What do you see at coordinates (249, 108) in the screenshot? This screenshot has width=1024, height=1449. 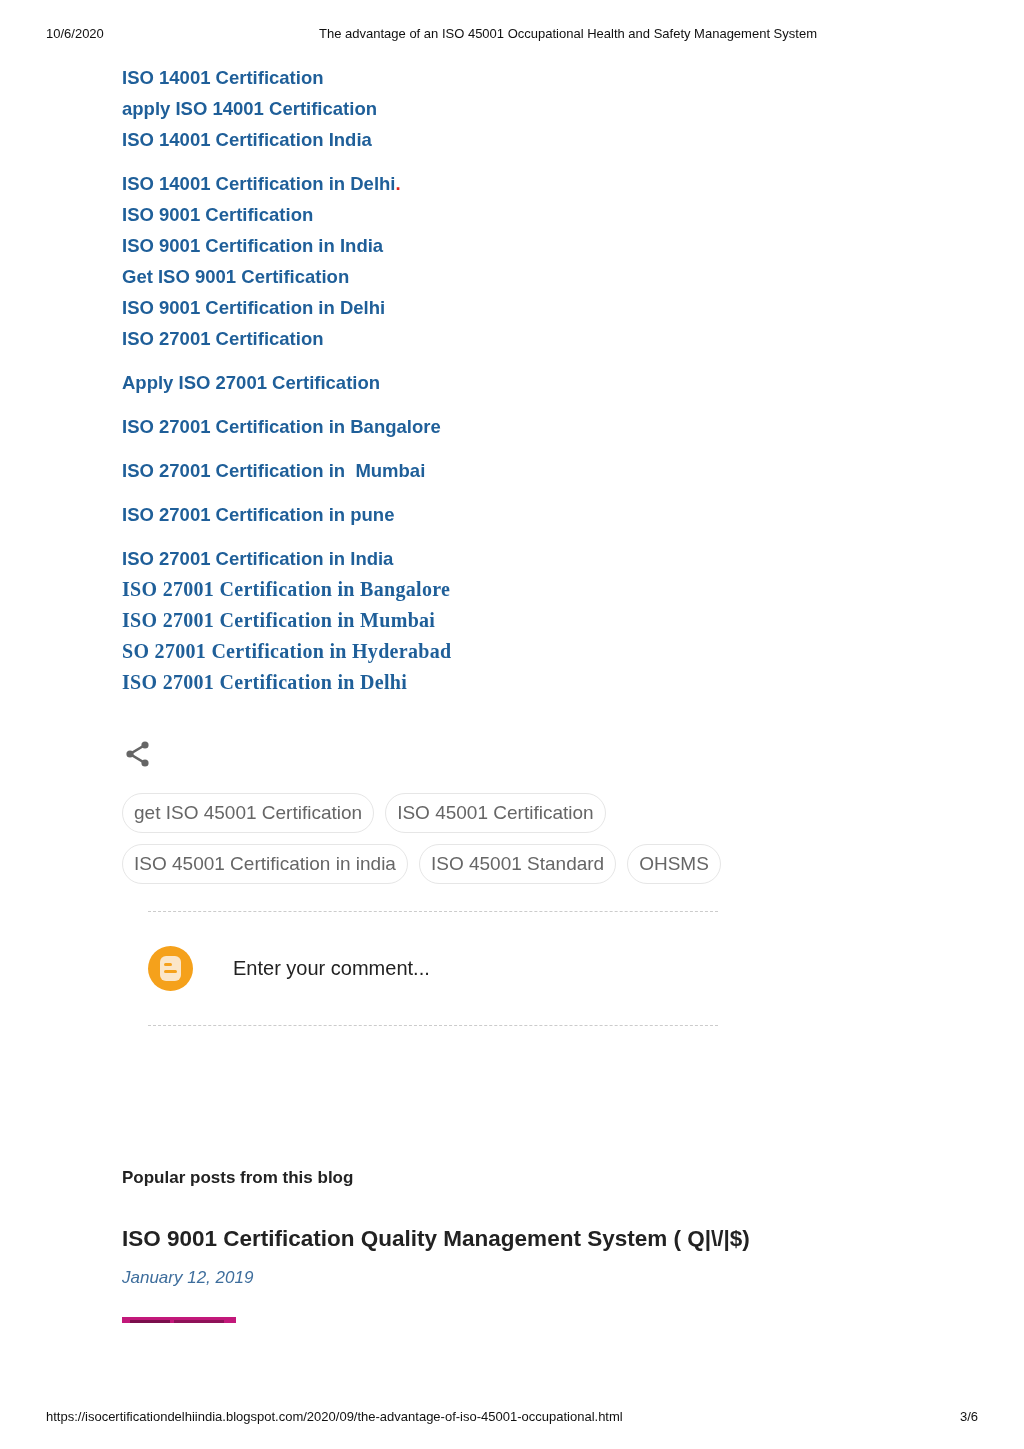 I see `link: apply ISO 14001 Certification` at bounding box center [249, 108].